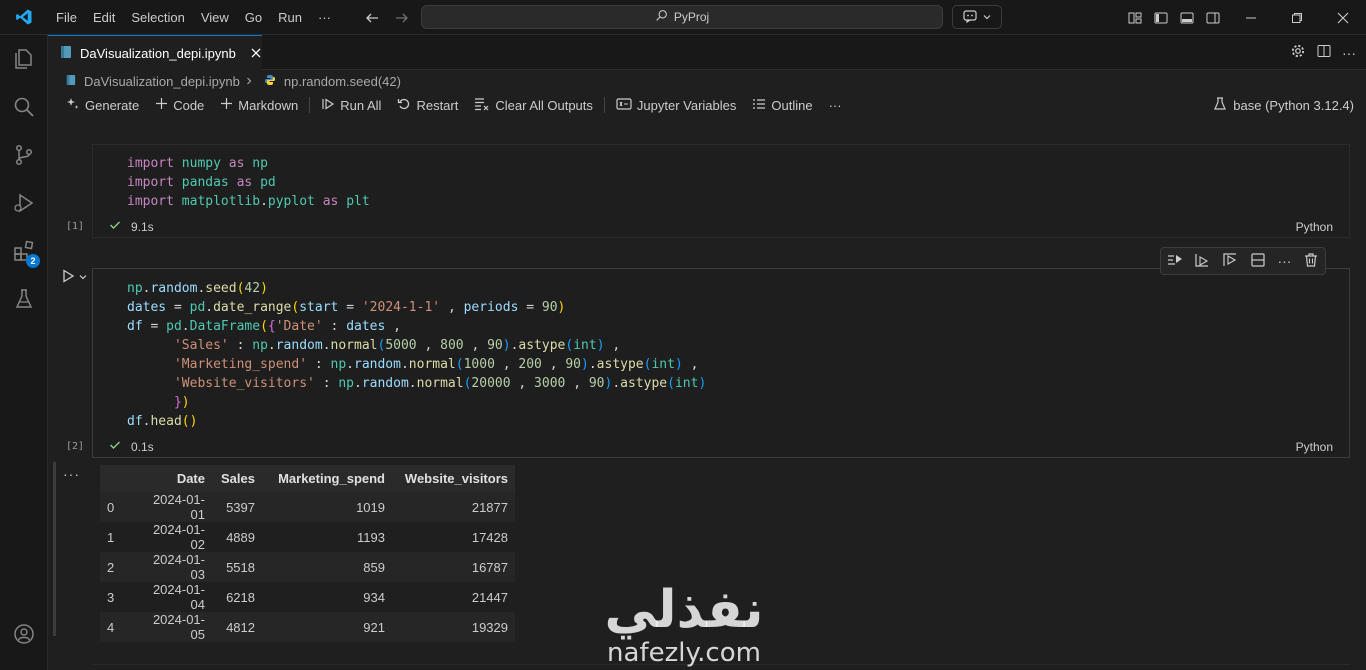 Image resolution: width=1366 pixels, height=670 pixels. What do you see at coordinates (189, 105) in the screenshot?
I see `code-label: Code` at bounding box center [189, 105].